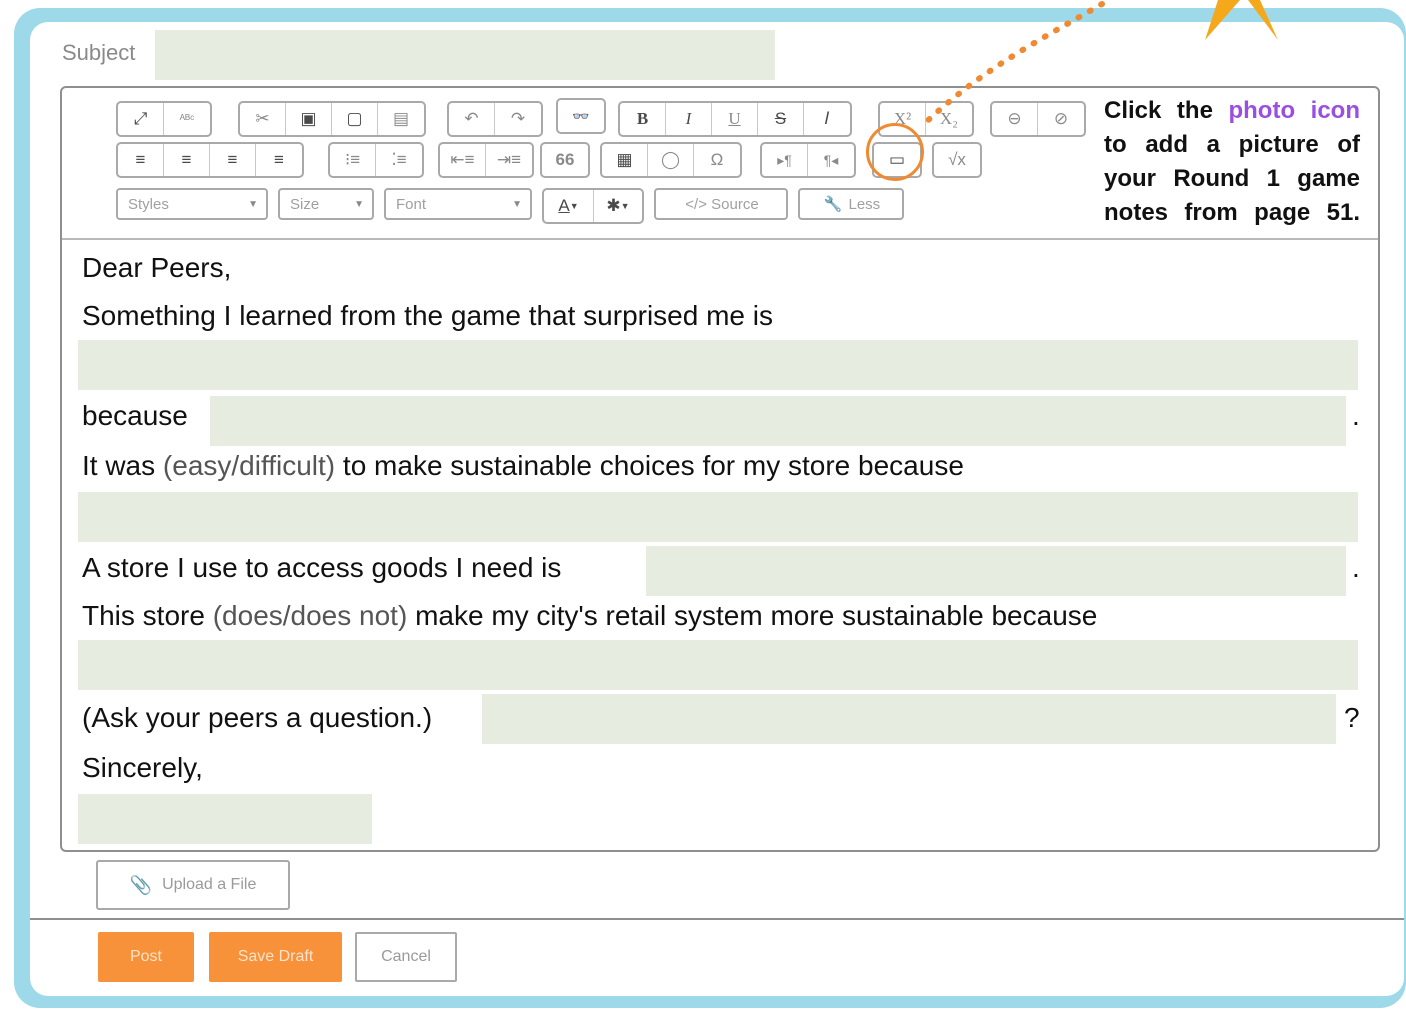 Image resolution: width=1406 pixels, height=1010 pixels. Describe the element at coordinates (310, 615) in the screenshot. I see `does-doesnot-option: (does/does not)` at that location.